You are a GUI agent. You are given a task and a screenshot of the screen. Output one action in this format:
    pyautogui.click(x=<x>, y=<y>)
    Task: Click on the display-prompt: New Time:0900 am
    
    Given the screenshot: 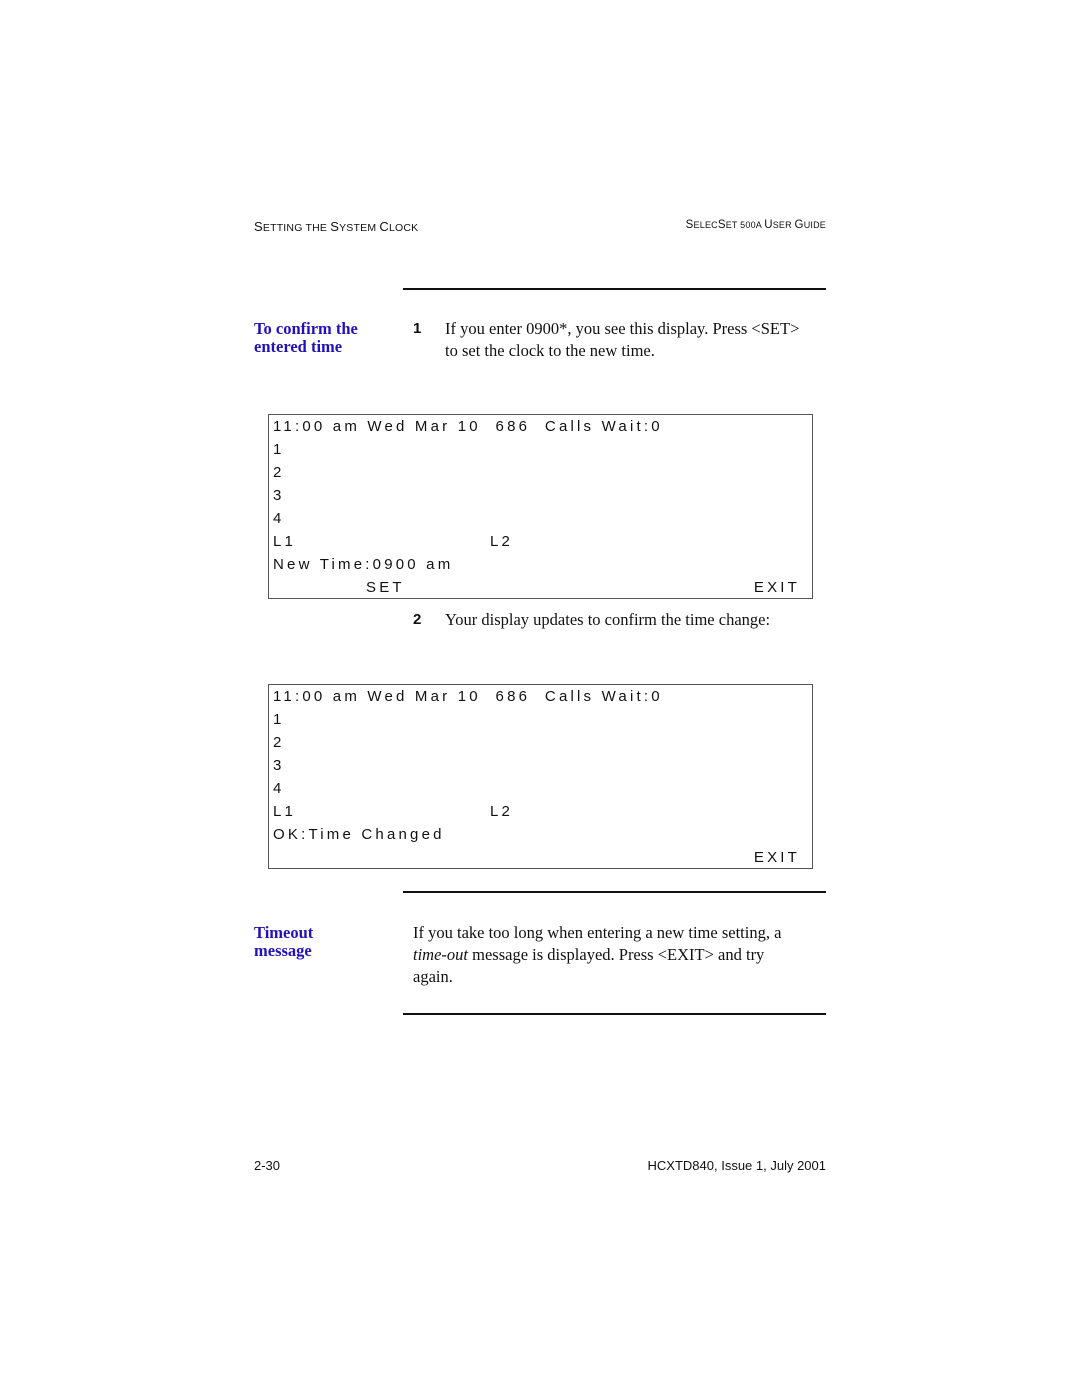 What is the action you would take?
    pyautogui.click(x=363, y=564)
    